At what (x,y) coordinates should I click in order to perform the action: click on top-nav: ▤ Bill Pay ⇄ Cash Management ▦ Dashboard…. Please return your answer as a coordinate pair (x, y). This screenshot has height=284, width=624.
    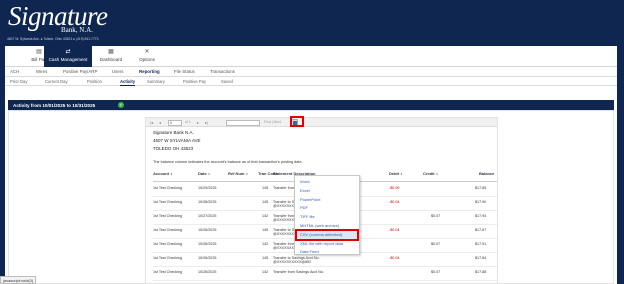
    Looking at the image, I should click on (311, 56).